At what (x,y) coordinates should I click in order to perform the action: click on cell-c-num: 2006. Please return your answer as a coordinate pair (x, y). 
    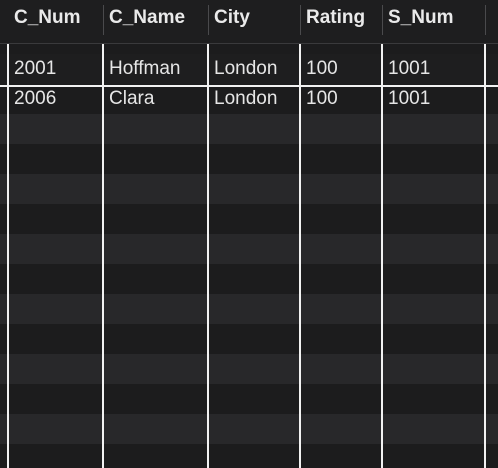
    Looking at the image, I should click on (56, 99).